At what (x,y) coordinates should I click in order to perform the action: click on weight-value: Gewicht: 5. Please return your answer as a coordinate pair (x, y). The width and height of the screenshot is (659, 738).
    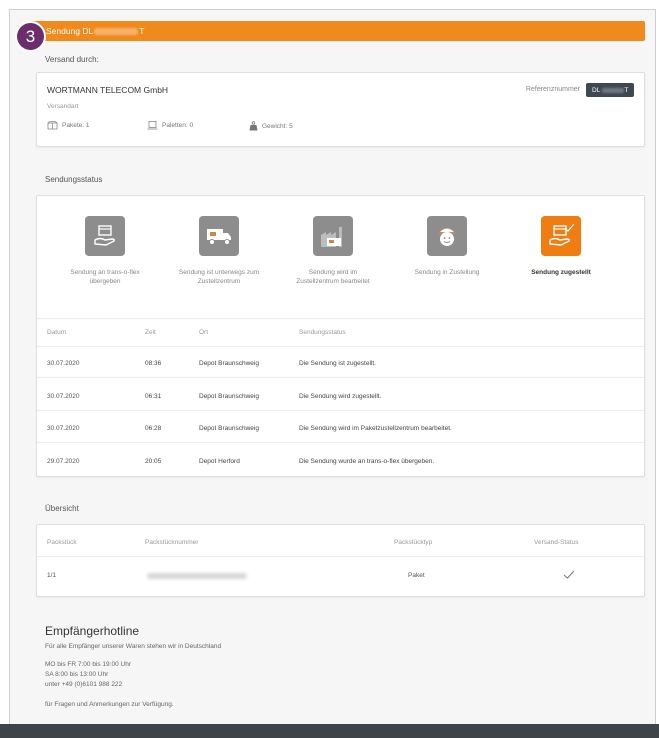
    Looking at the image, I should click on (277, 126).